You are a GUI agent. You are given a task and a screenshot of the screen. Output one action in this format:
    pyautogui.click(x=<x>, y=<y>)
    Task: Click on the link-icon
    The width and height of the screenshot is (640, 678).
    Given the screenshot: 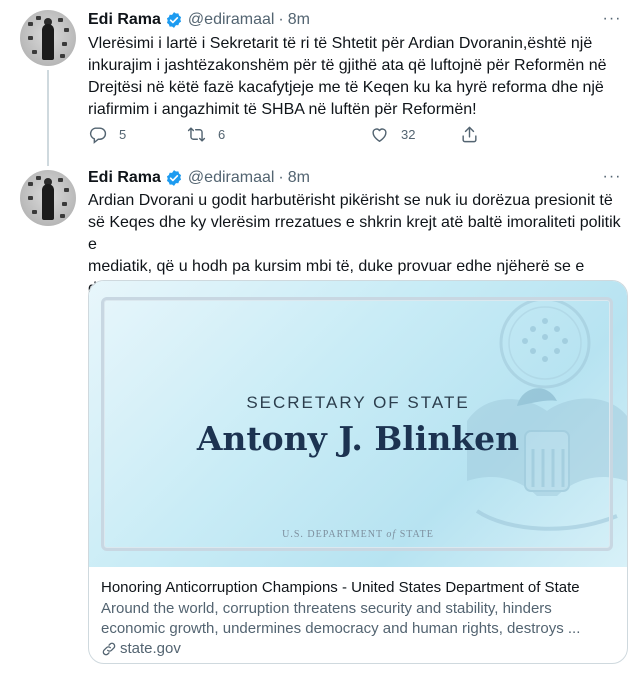 What is the action you would take?
    pyautogui.click(x=109, y=648)
    